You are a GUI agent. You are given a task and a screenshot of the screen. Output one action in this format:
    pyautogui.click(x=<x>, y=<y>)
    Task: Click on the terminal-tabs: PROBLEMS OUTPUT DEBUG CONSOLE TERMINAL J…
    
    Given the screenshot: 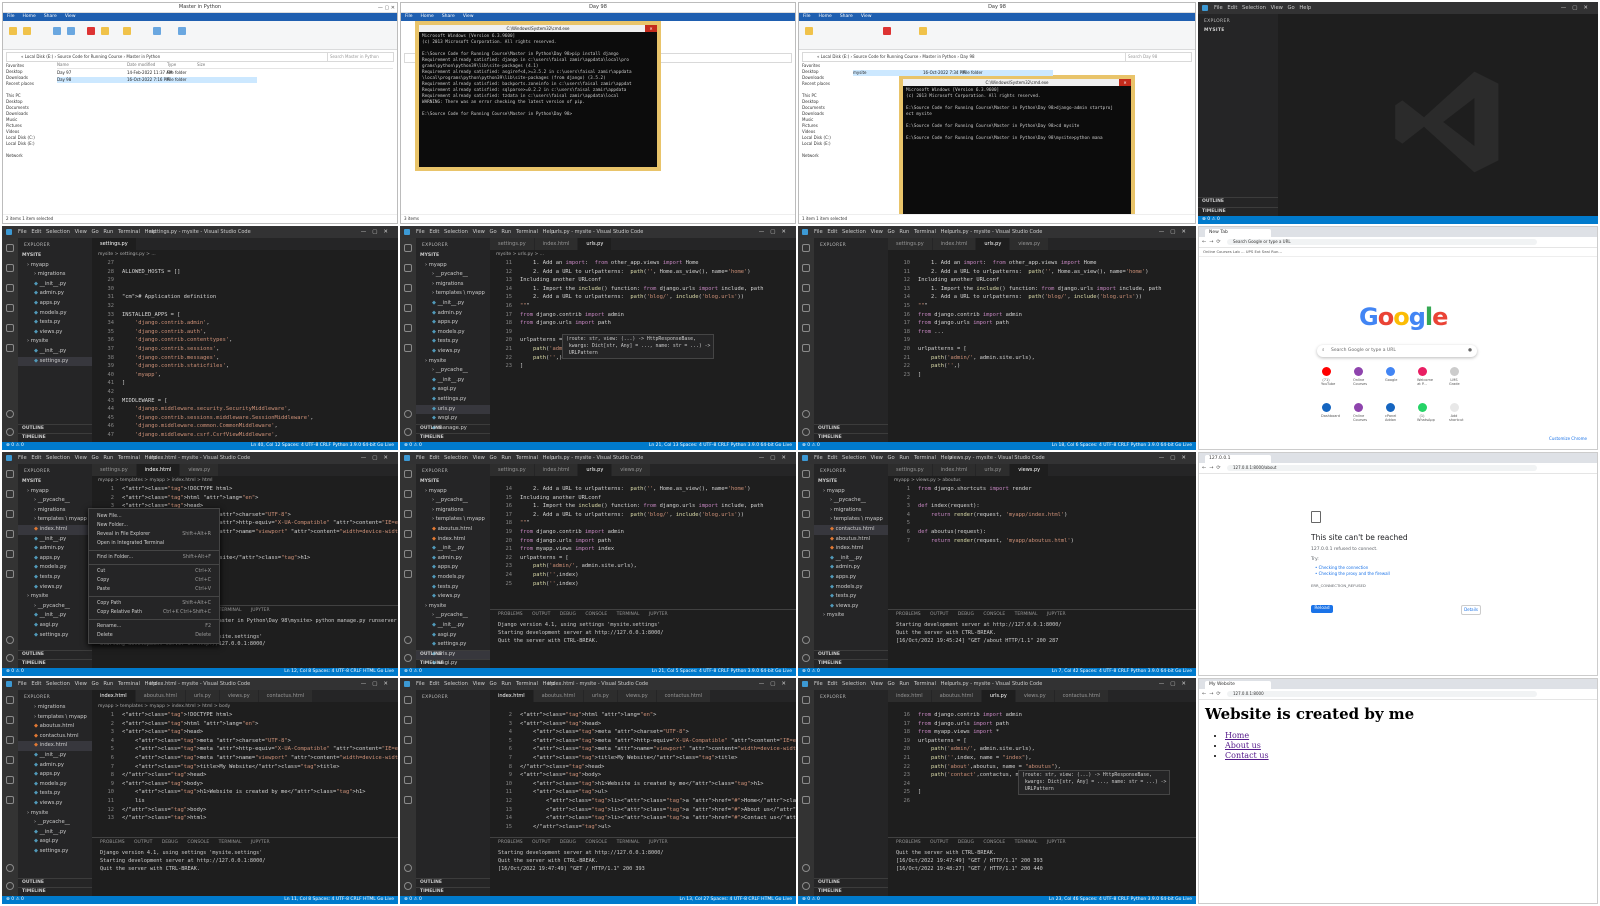 What is the action you would take?
    pyautogui.click(x=1042, y=843)
    